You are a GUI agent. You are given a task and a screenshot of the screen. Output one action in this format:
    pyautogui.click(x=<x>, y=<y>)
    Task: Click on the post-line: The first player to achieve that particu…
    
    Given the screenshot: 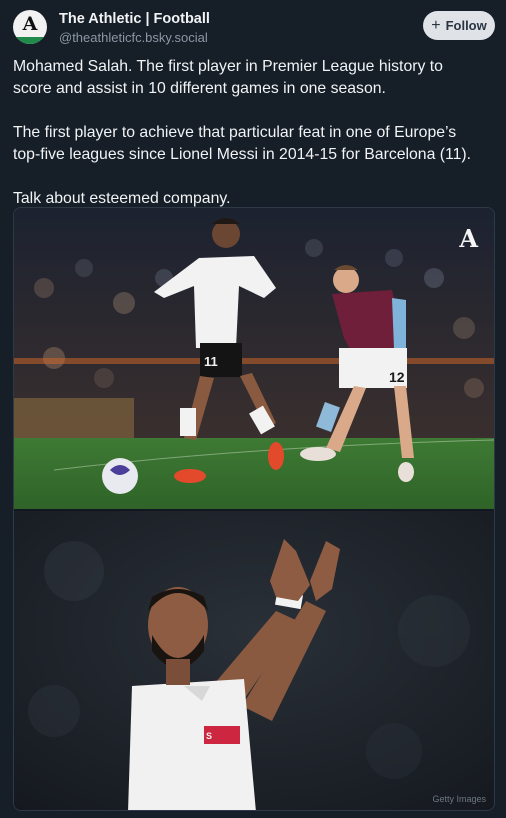 What is the action you would take?
    pyautogui.click(x=235, y=132)
    